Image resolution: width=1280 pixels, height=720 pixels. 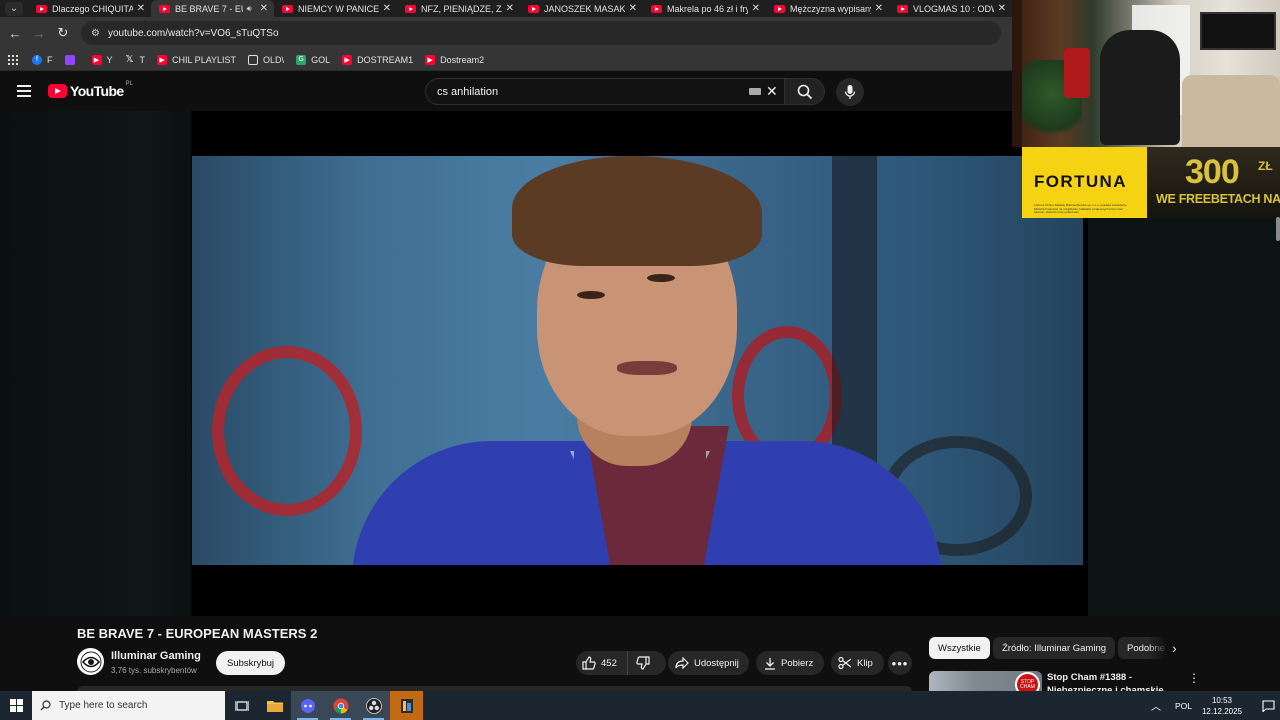 I want to click on more-actions-button: •••, so click(x=900, y=663).